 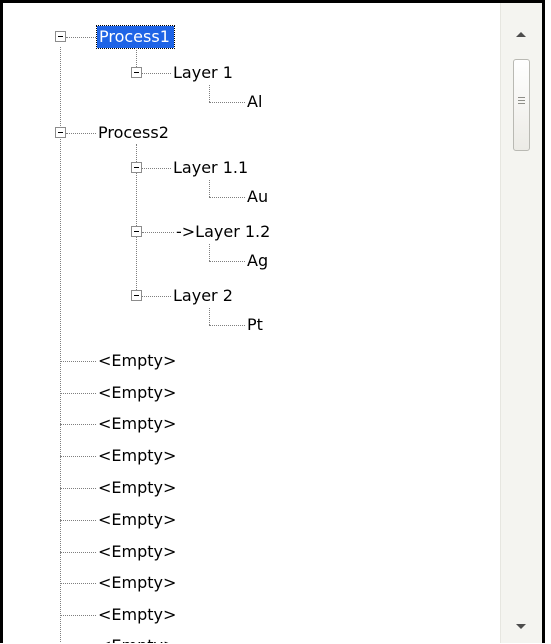 I want to click on tree-node-process1: Process1, so click(x=135, y=37).